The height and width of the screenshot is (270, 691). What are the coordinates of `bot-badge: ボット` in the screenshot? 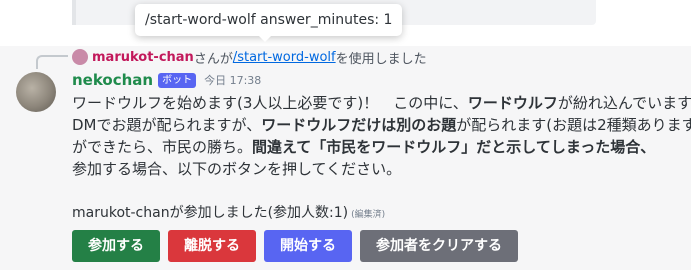 It's located at (177, 80).